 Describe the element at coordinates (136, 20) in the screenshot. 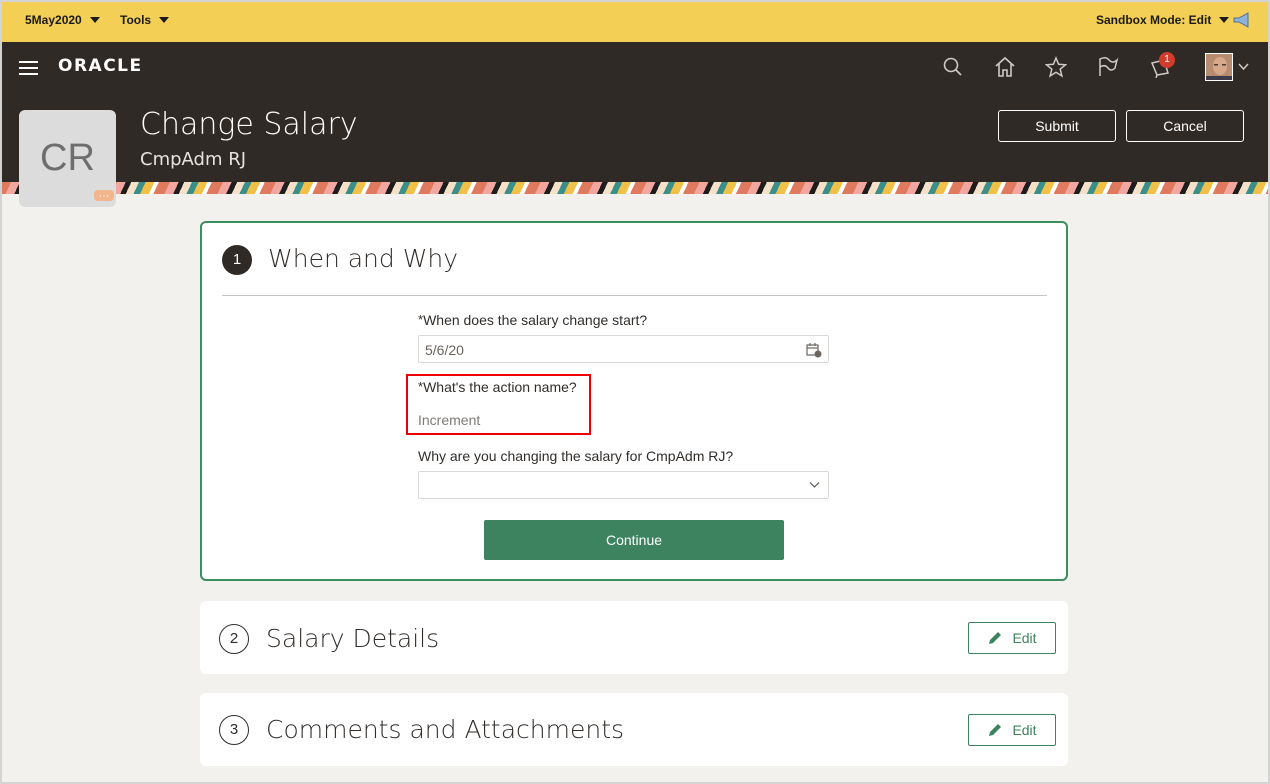

I see `tools-label: Tools` at that location.